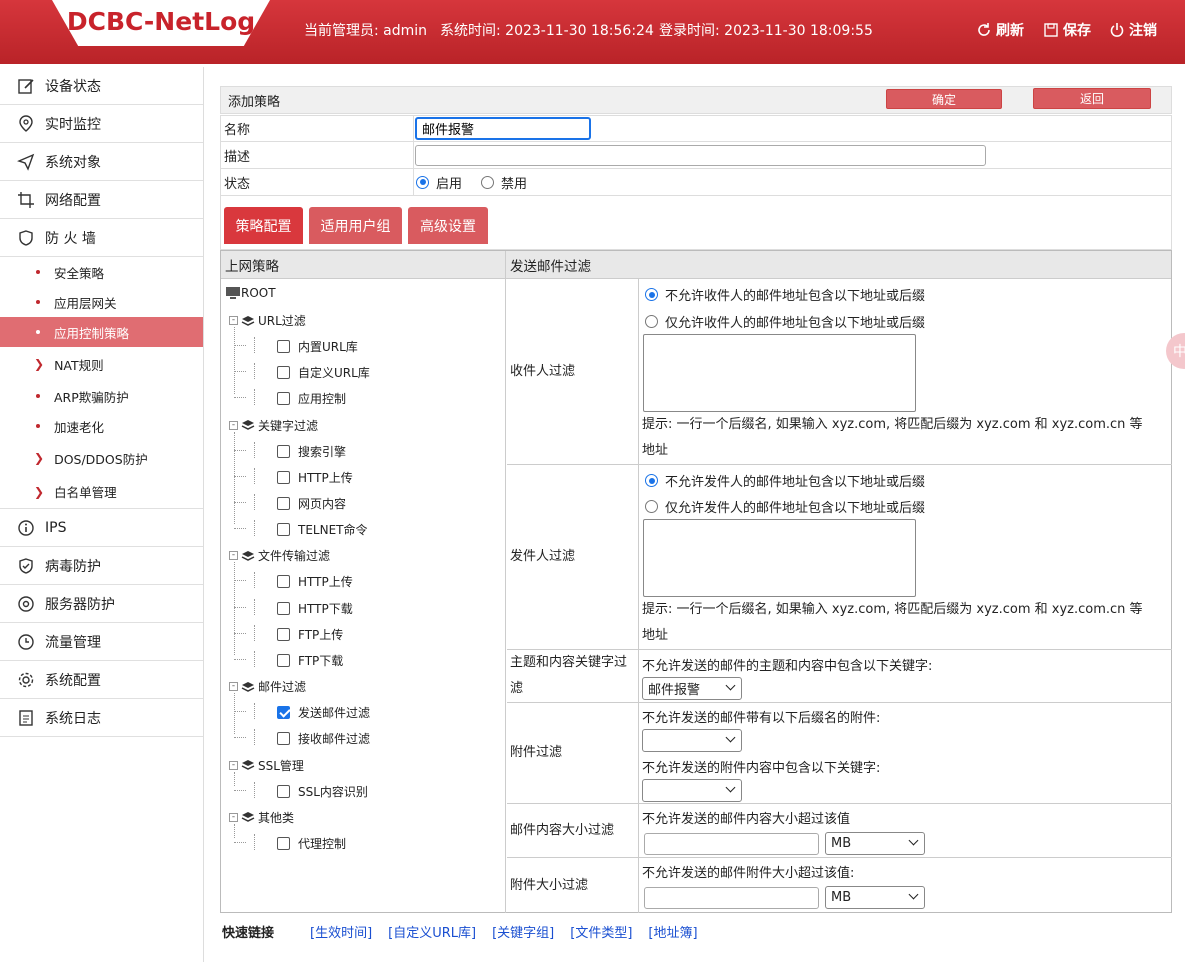  Describe the element at coordinates (875, 843) in the screenshot. I see `content-size-unit-select: MB` at that location.